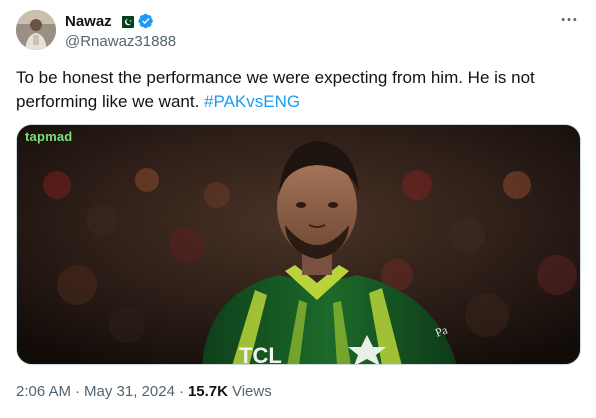  Describe the element at coordinates (125, 21) in the screenshot. I see `pakistan-flag-icon` at that location.